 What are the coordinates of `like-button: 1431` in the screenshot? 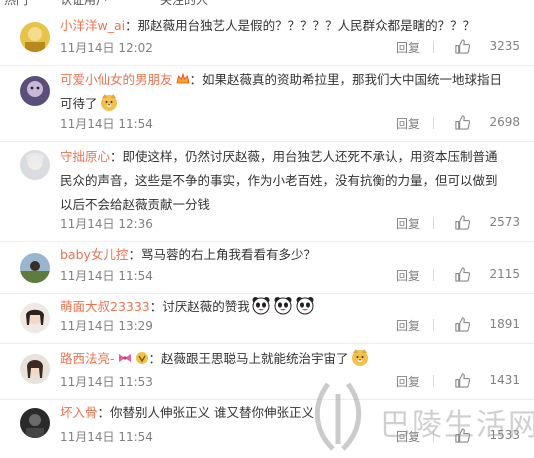 It's located at (481, 381).